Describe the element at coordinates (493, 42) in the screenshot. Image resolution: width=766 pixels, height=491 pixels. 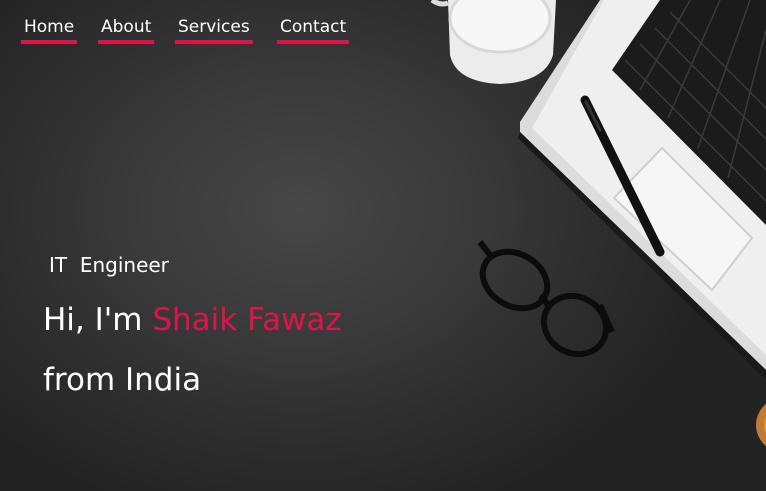
I see `coffee-mug-image` at that location.